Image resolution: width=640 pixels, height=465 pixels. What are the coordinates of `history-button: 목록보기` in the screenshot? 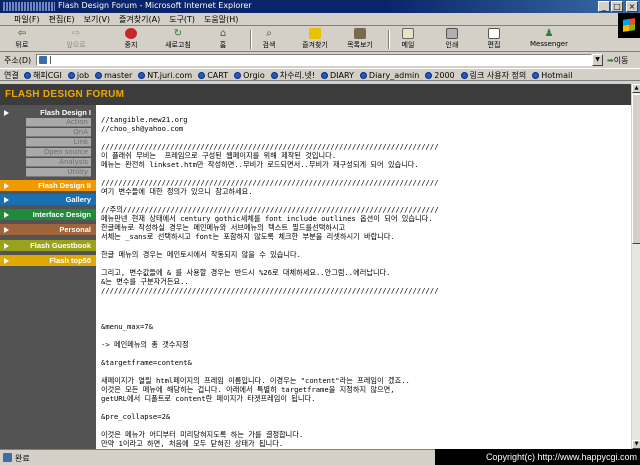 It's located at (360, 39).